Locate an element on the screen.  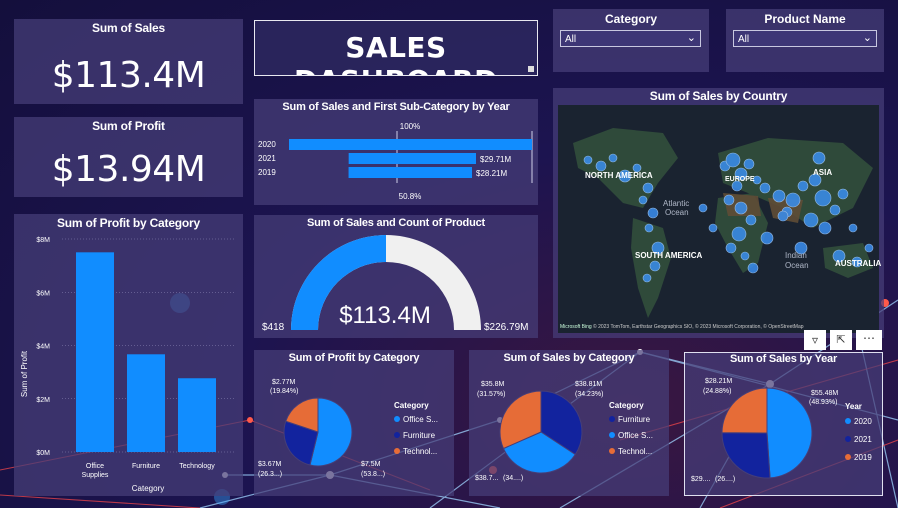
map-logo: Microsoft Bing is located at coordinates (576, 327).